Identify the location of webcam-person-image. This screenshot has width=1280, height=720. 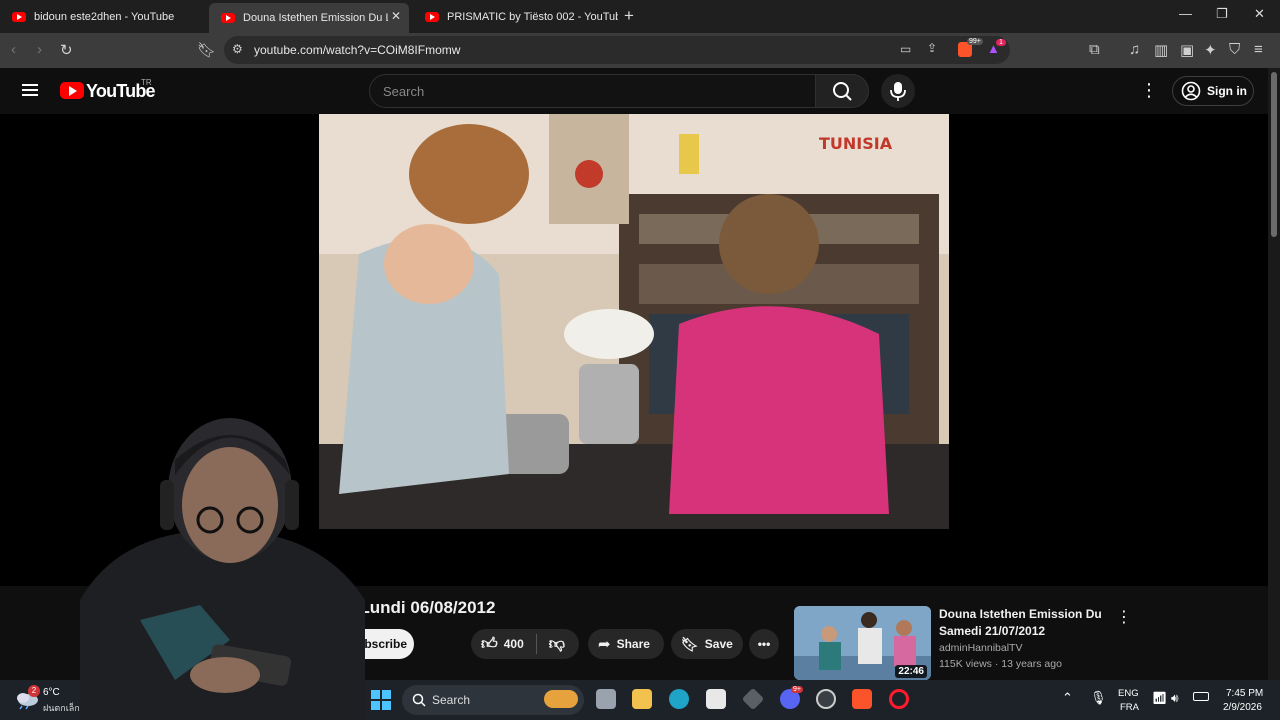
(222, 569).